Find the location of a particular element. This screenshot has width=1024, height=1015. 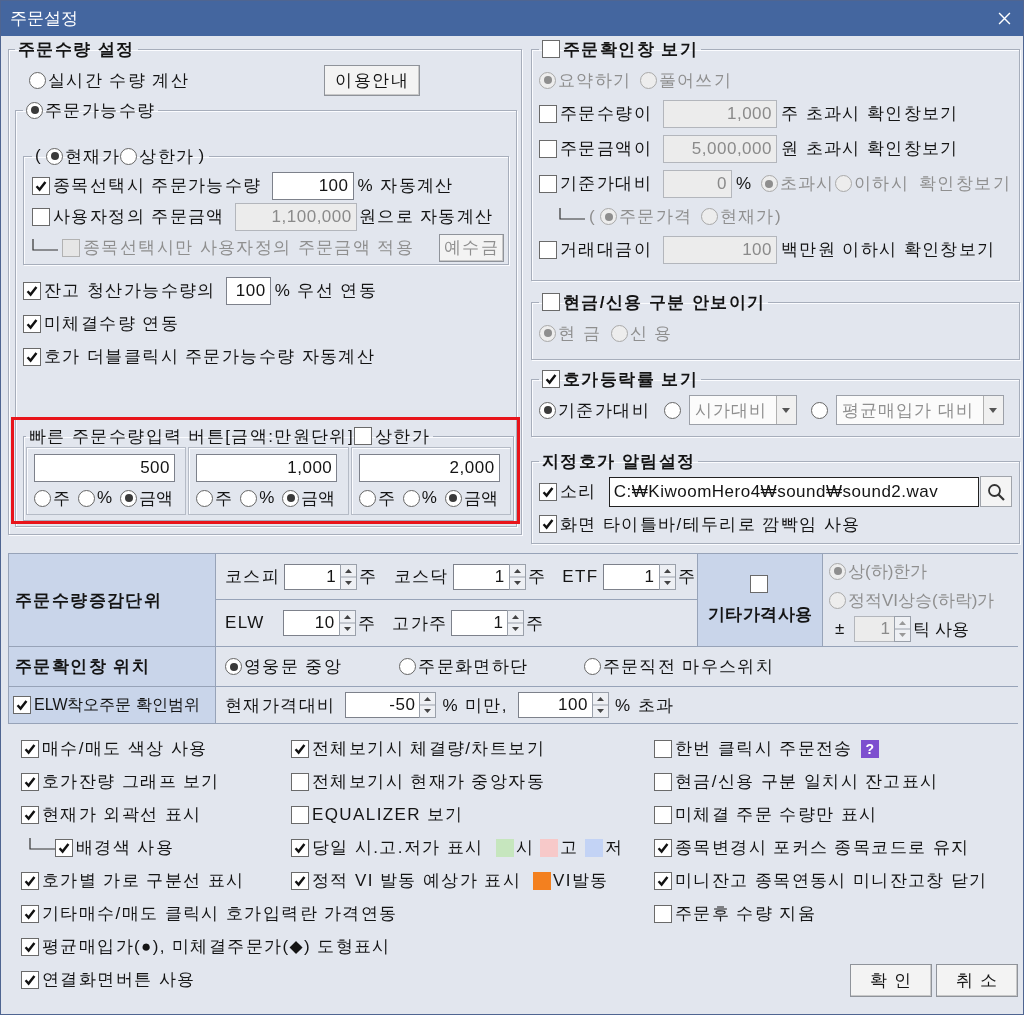

checkbox-label: 한번 클릭시 주문전송 is located at coordinates (764, 748).